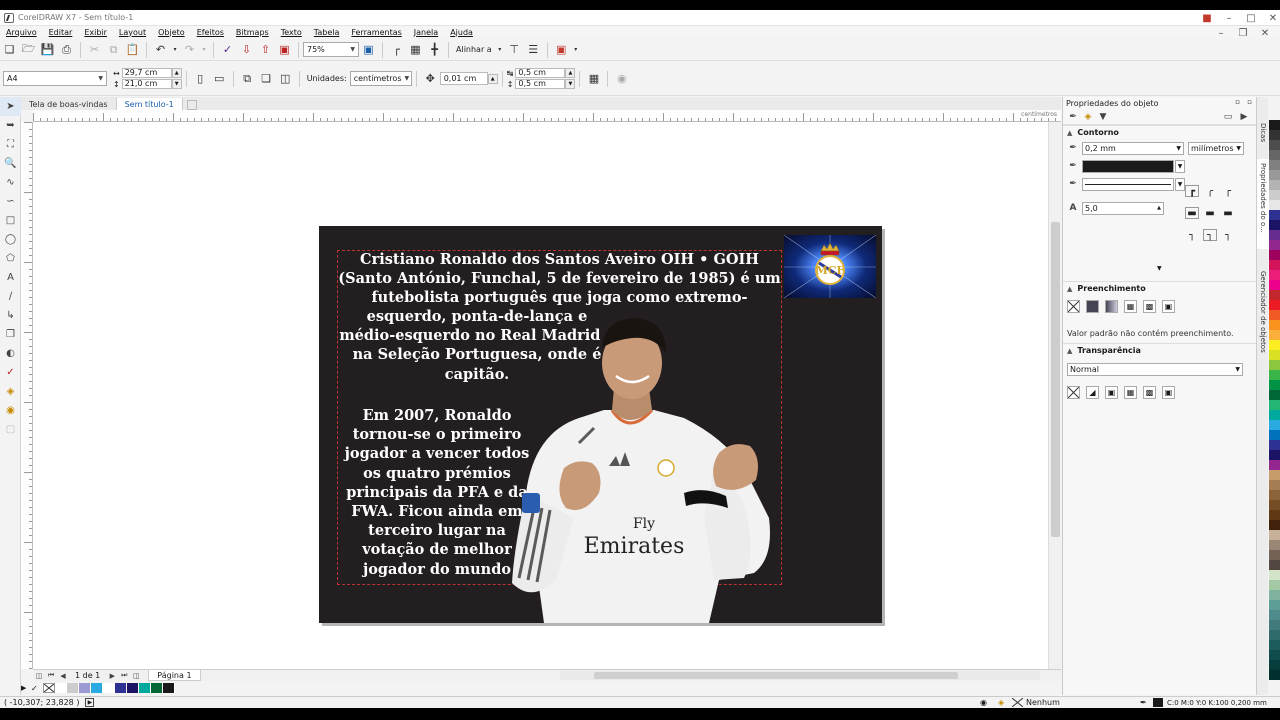 The height and width of the screenshot is (720, 1280). Describe the element at coordinates (463, 78) in the screenshot. I see `nudge-distance-field: 0,01 cm` at that location.